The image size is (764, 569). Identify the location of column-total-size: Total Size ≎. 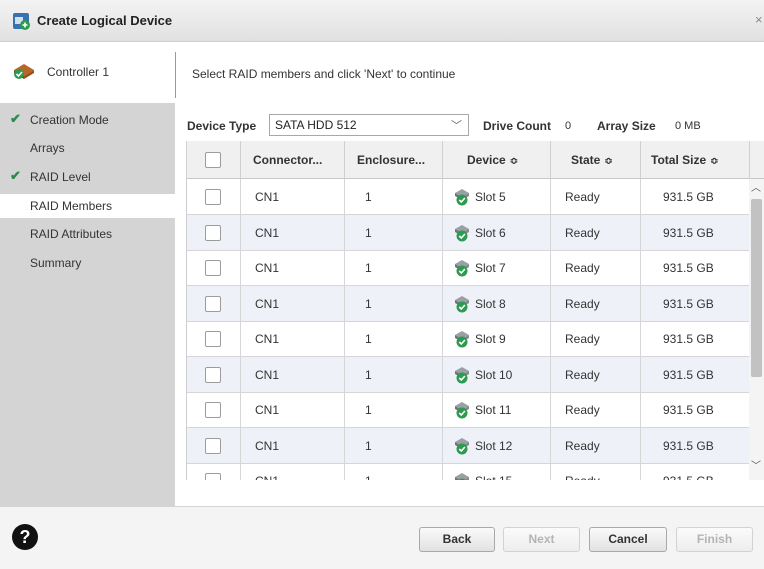
(695, 160).